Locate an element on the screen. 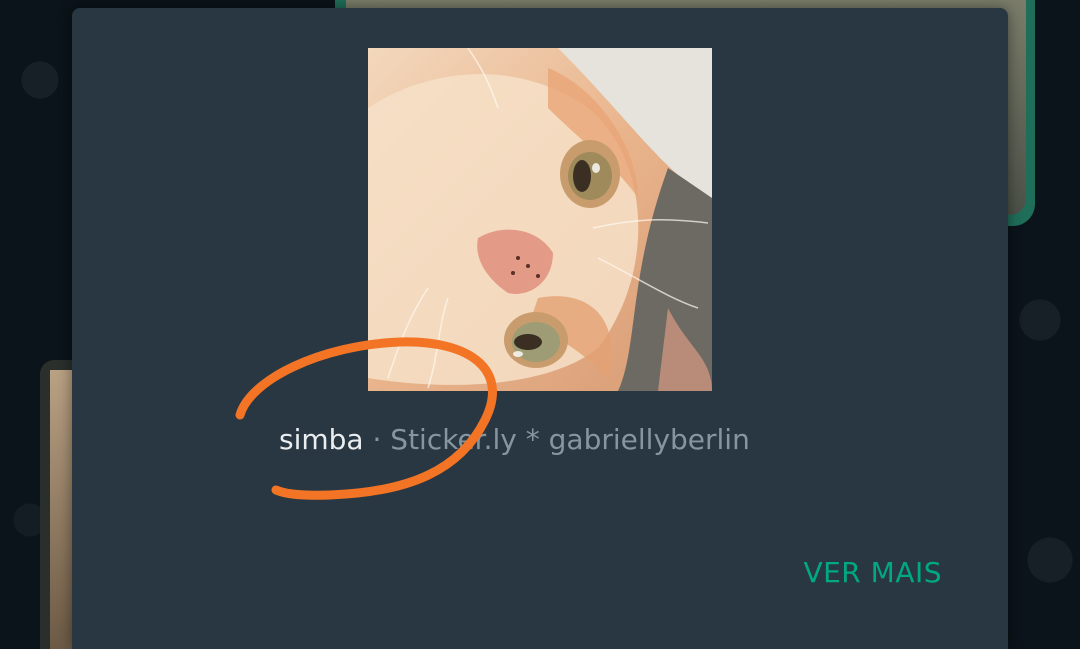 This screenshot has height=649, width=1080. sticker-pack-source: Sticker.ly * gabriellyberlin is located at coordinates (570, 439).